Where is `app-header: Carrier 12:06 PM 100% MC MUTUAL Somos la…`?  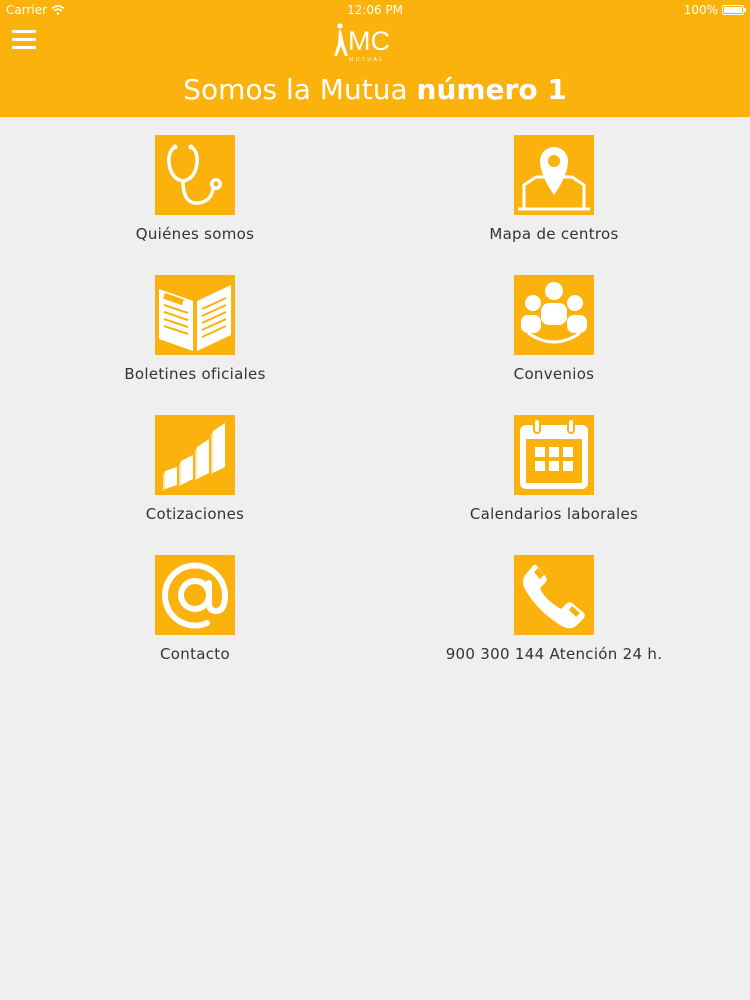 app-header: Carrier 12:06 PM 100% MC MUTUAL Somos la… is located at coordinates (375, 58).